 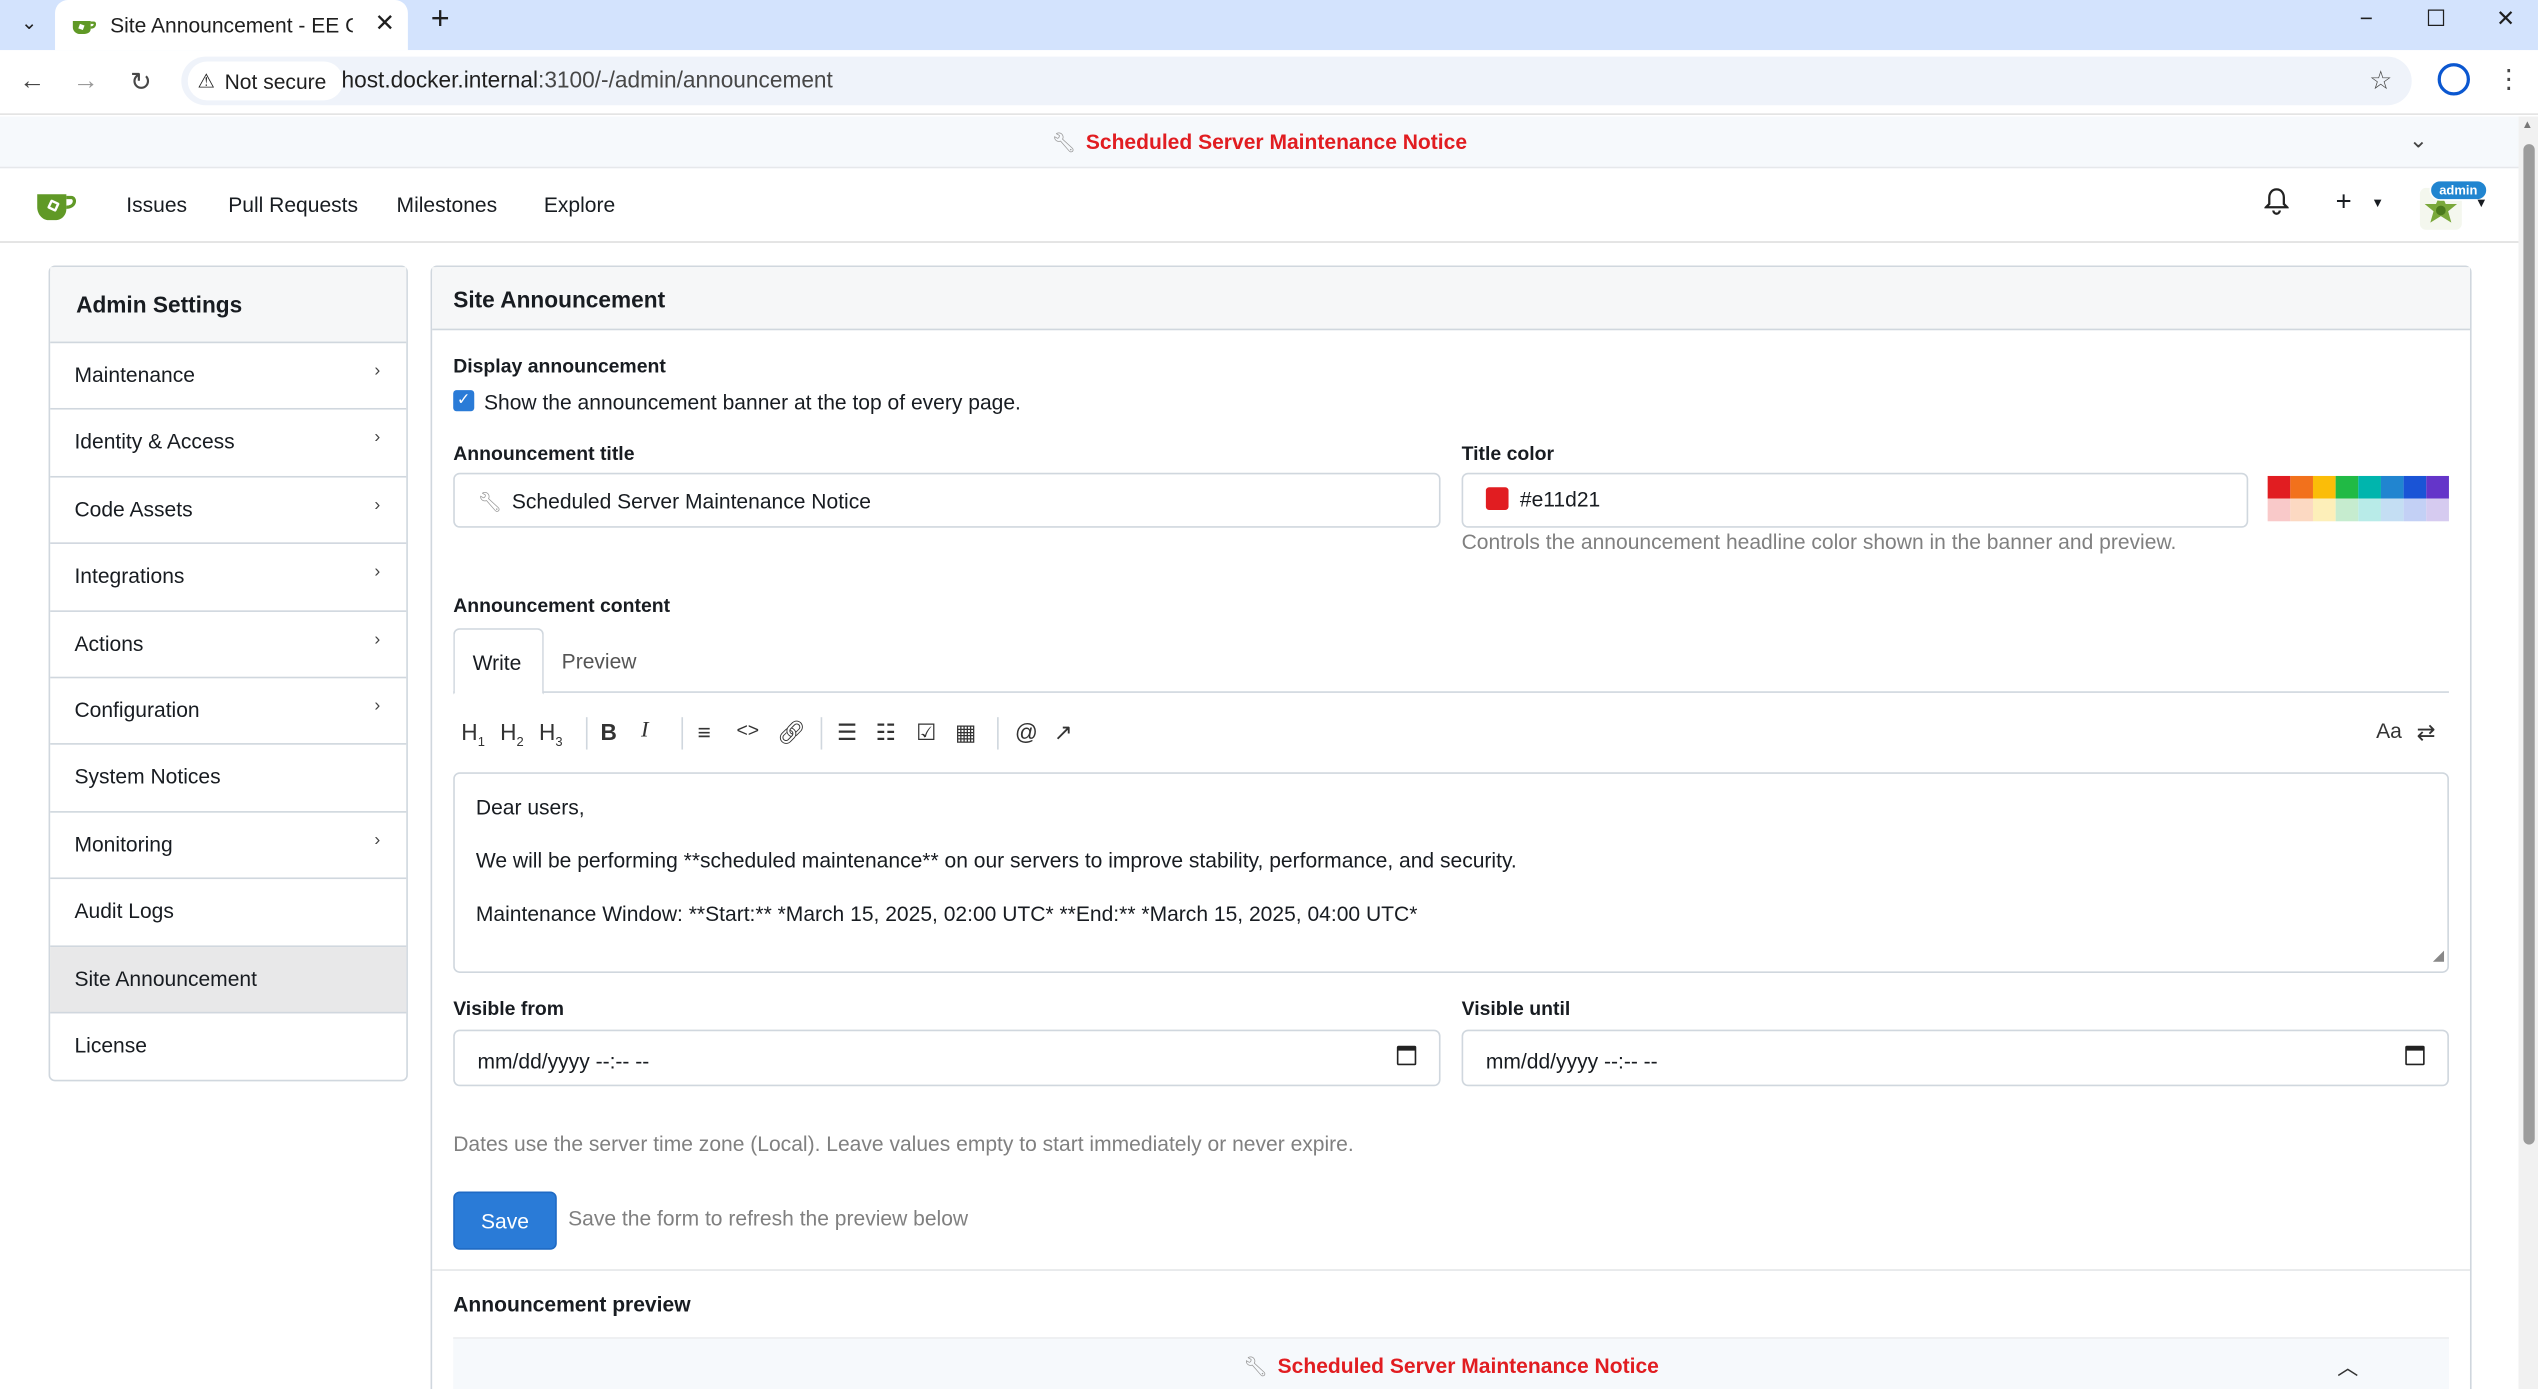 I want to click on sidebar-item-configuration: Configuration ›, so click(x=228, y=712).